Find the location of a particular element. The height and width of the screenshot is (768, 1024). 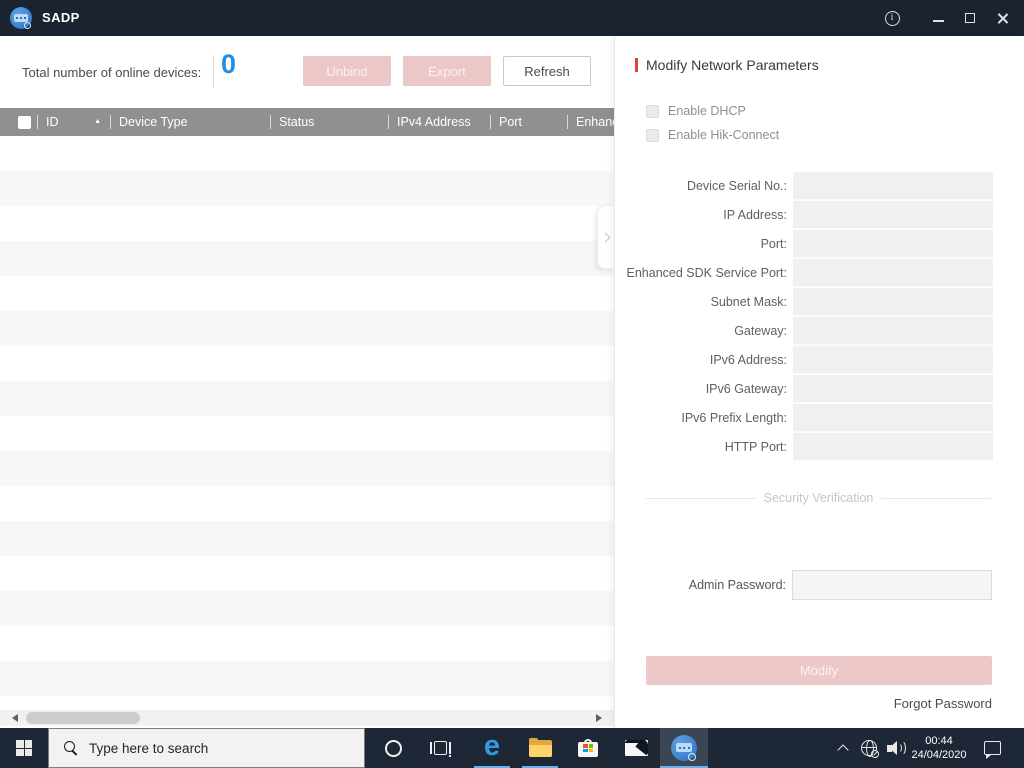

enable-hik-connect-row: Enable Hik-Connect is located at coordinates (712, 135).